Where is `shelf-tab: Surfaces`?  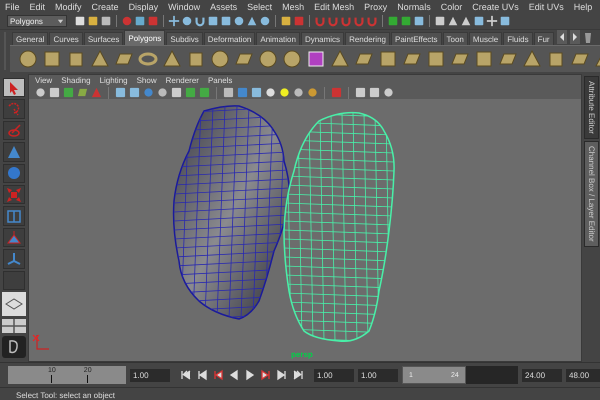
shelf-tab: Surfaces is located at coordinates (104, 38).